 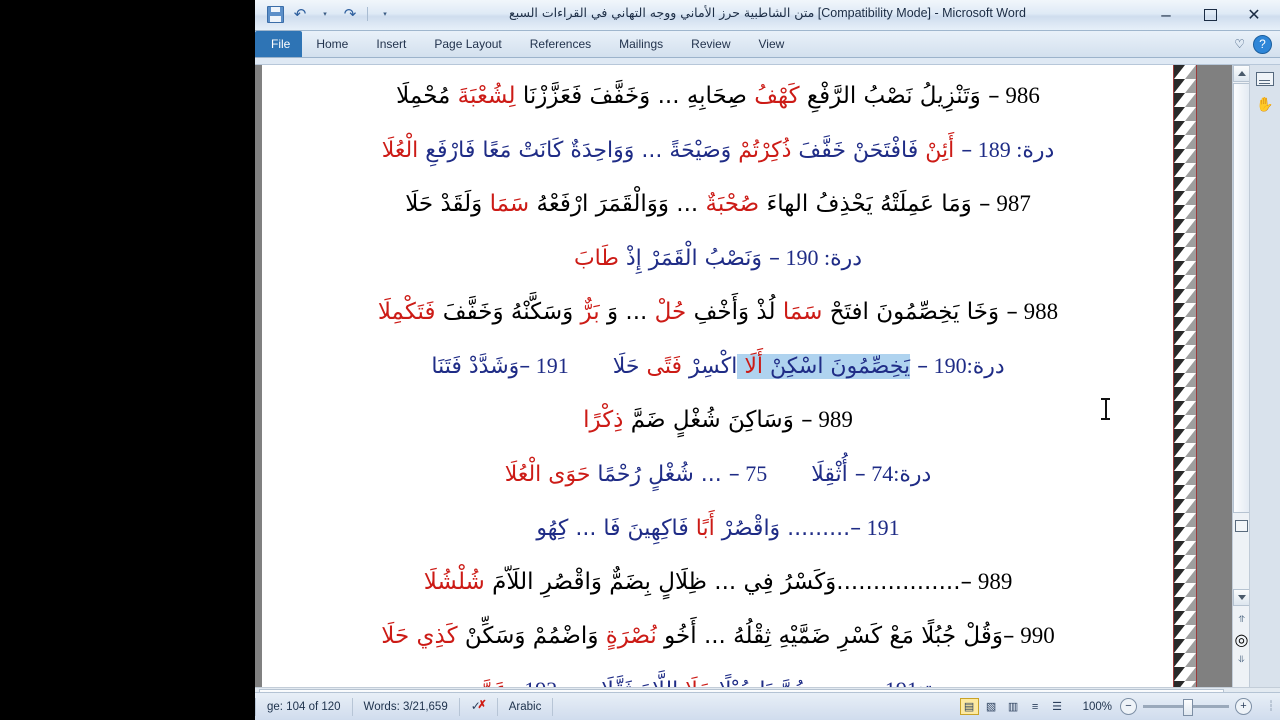 I want to click on minimize-button: –, so click(x=1166, y=15).